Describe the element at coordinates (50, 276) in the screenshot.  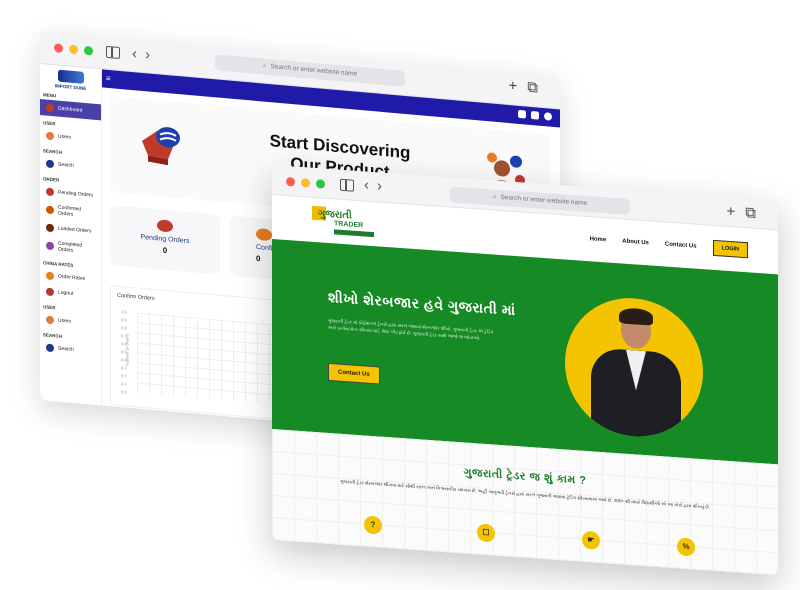
I see `order-rates-icon` at that location.